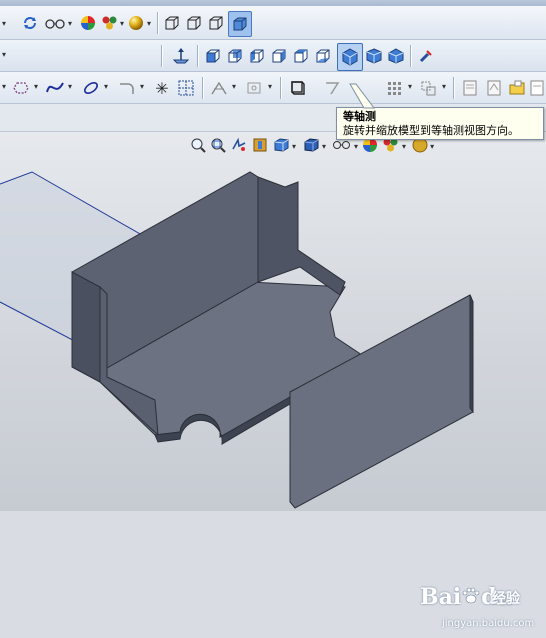 This screenshot has width=546, height=638. I want to click on baidu-jingyan-watermark: Bai du 经验 jingyan.baidu.com, so click(480, 608).